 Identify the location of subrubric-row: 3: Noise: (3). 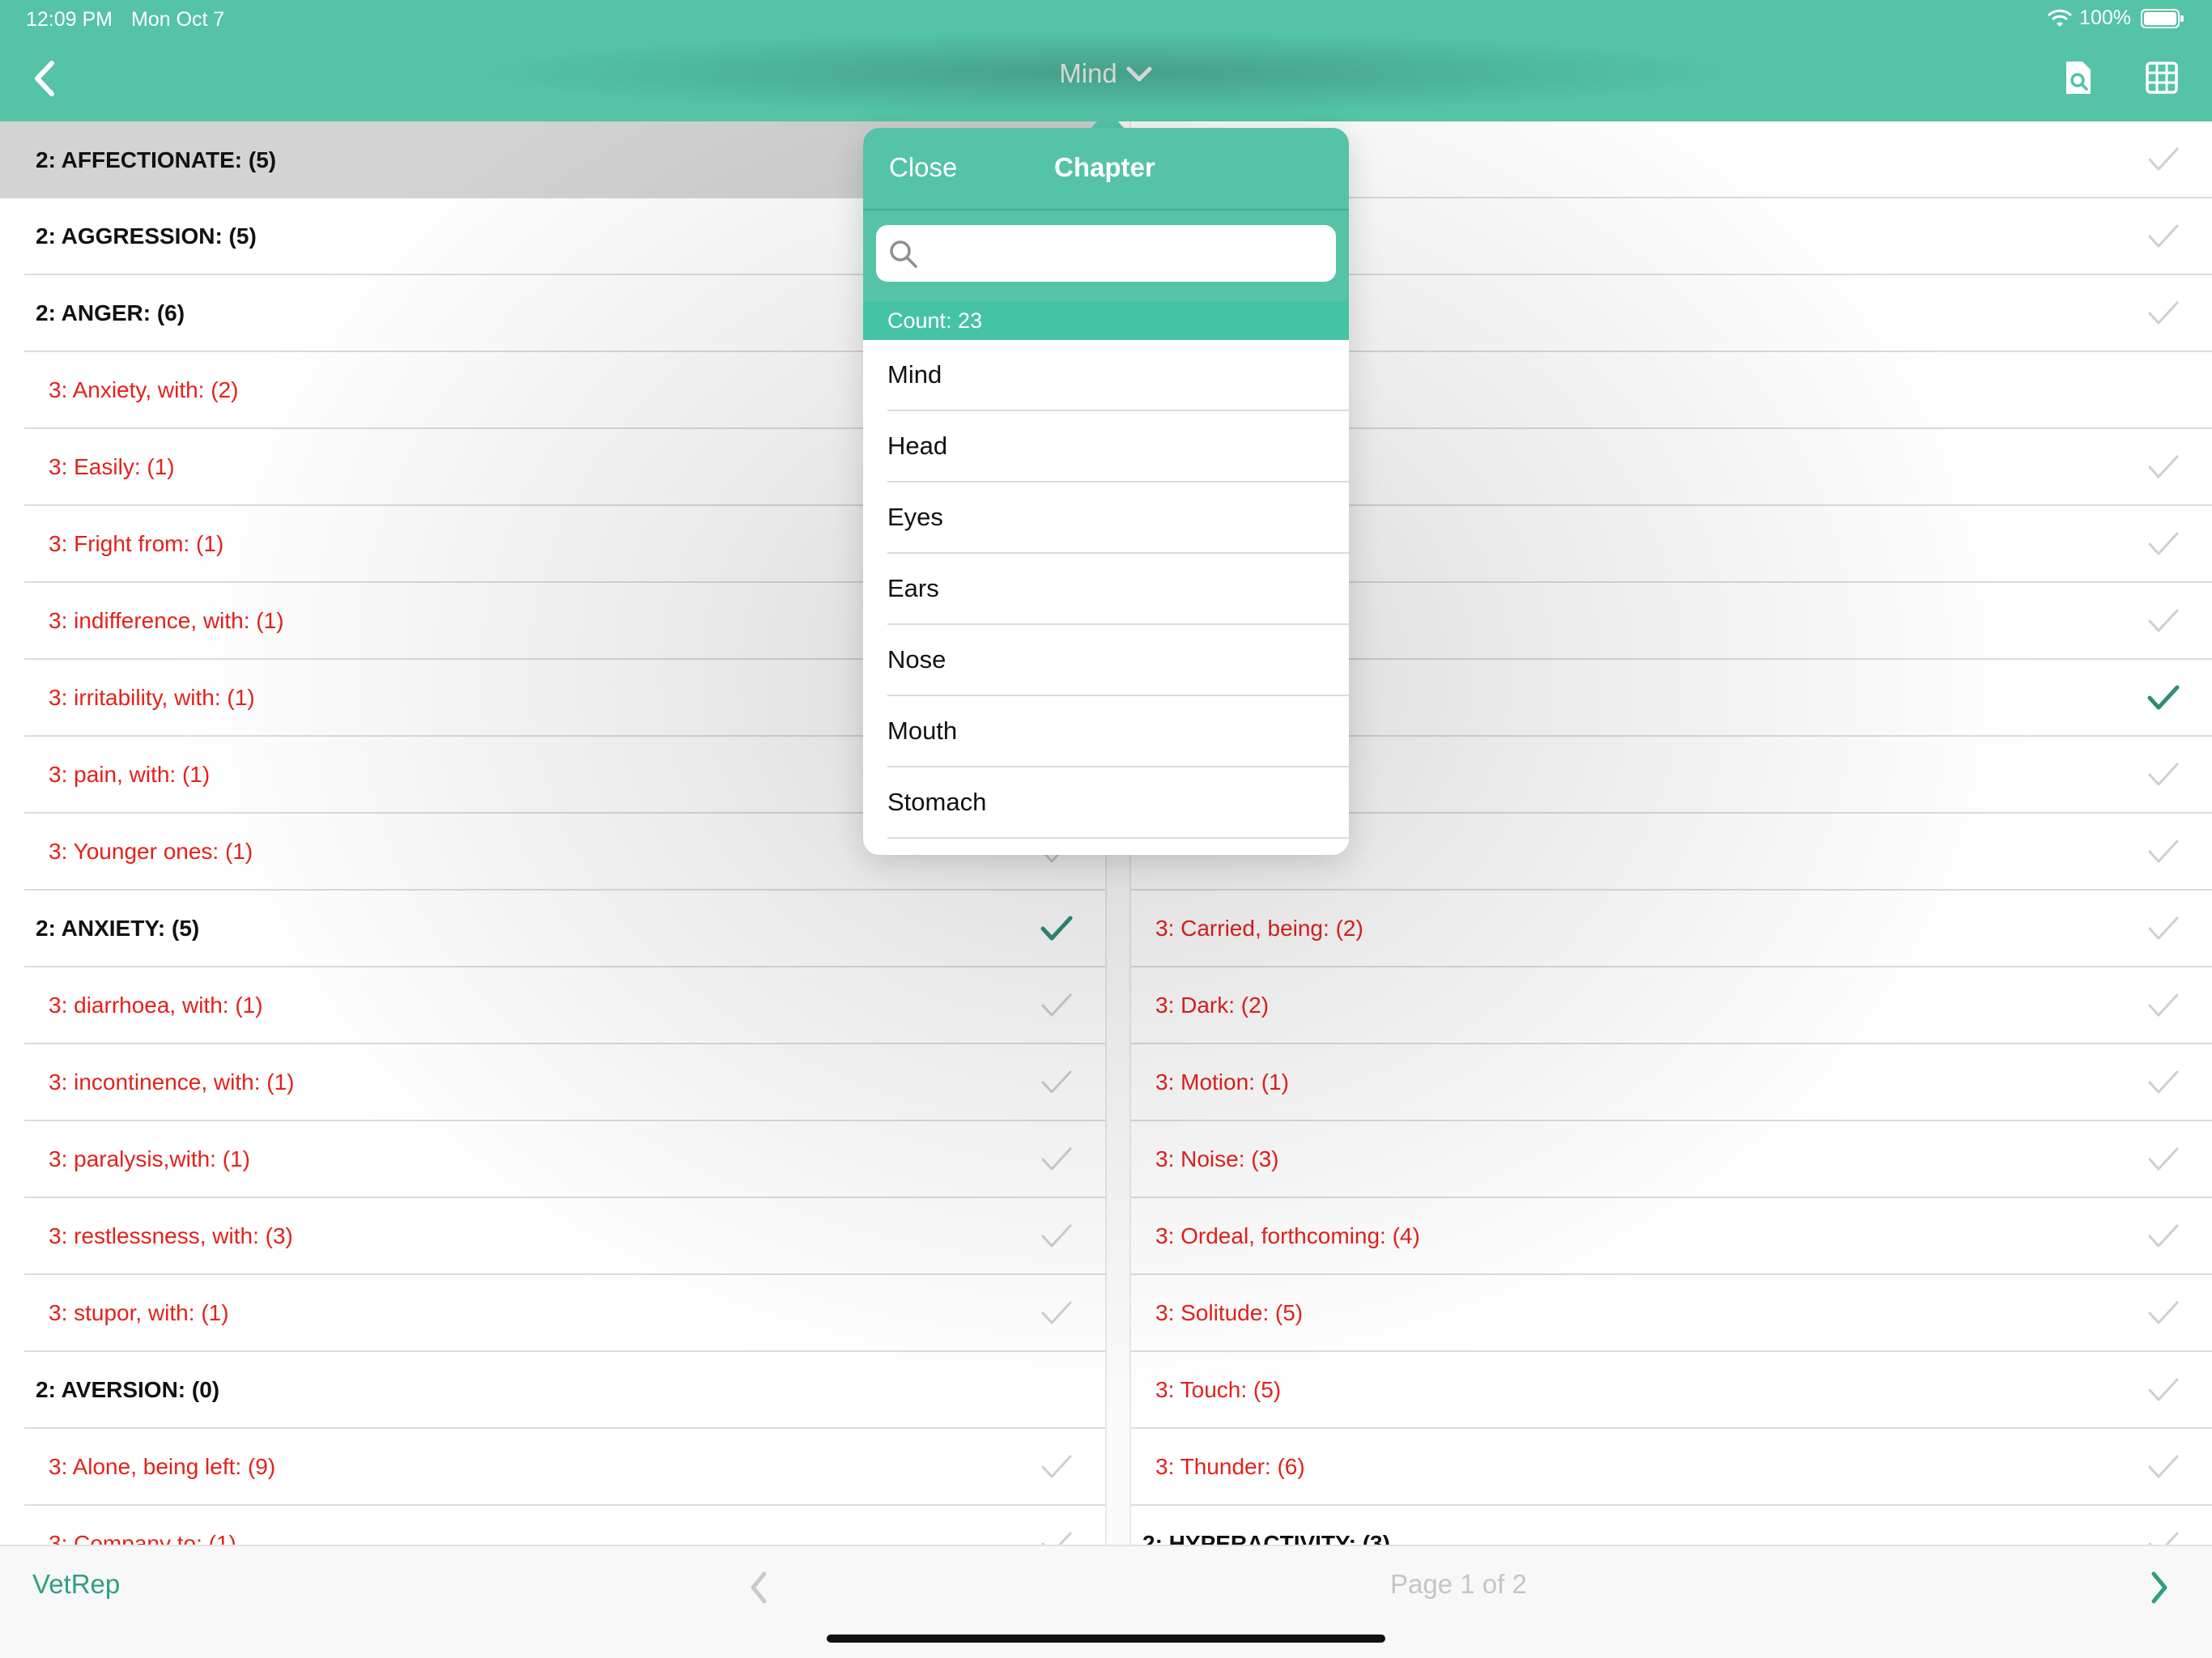
(1672, 1159).